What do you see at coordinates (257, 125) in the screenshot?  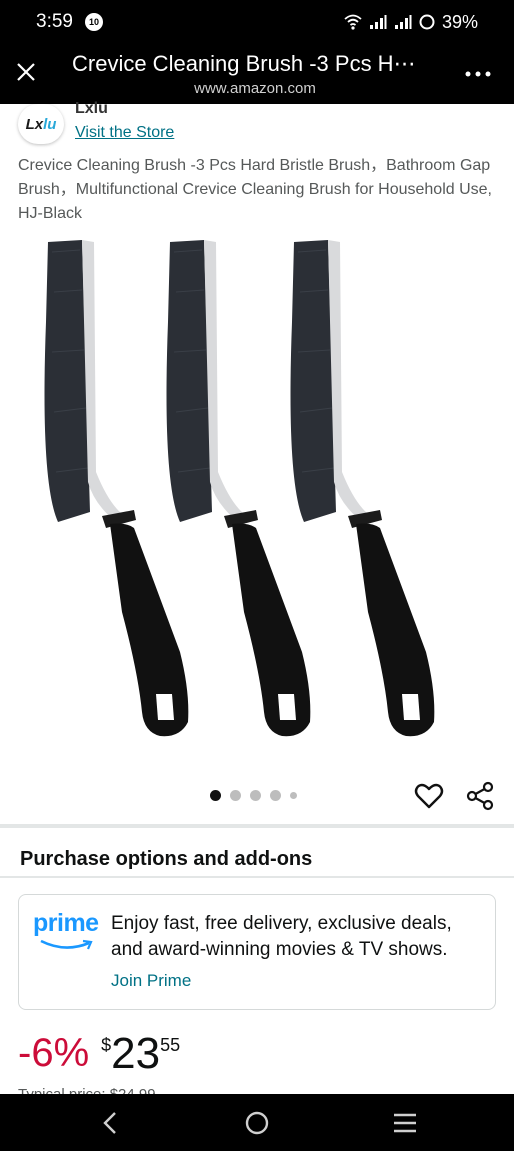 I see `store-row: Lx lu Lxlu Visit the Store` at bounding box center [257, 125].